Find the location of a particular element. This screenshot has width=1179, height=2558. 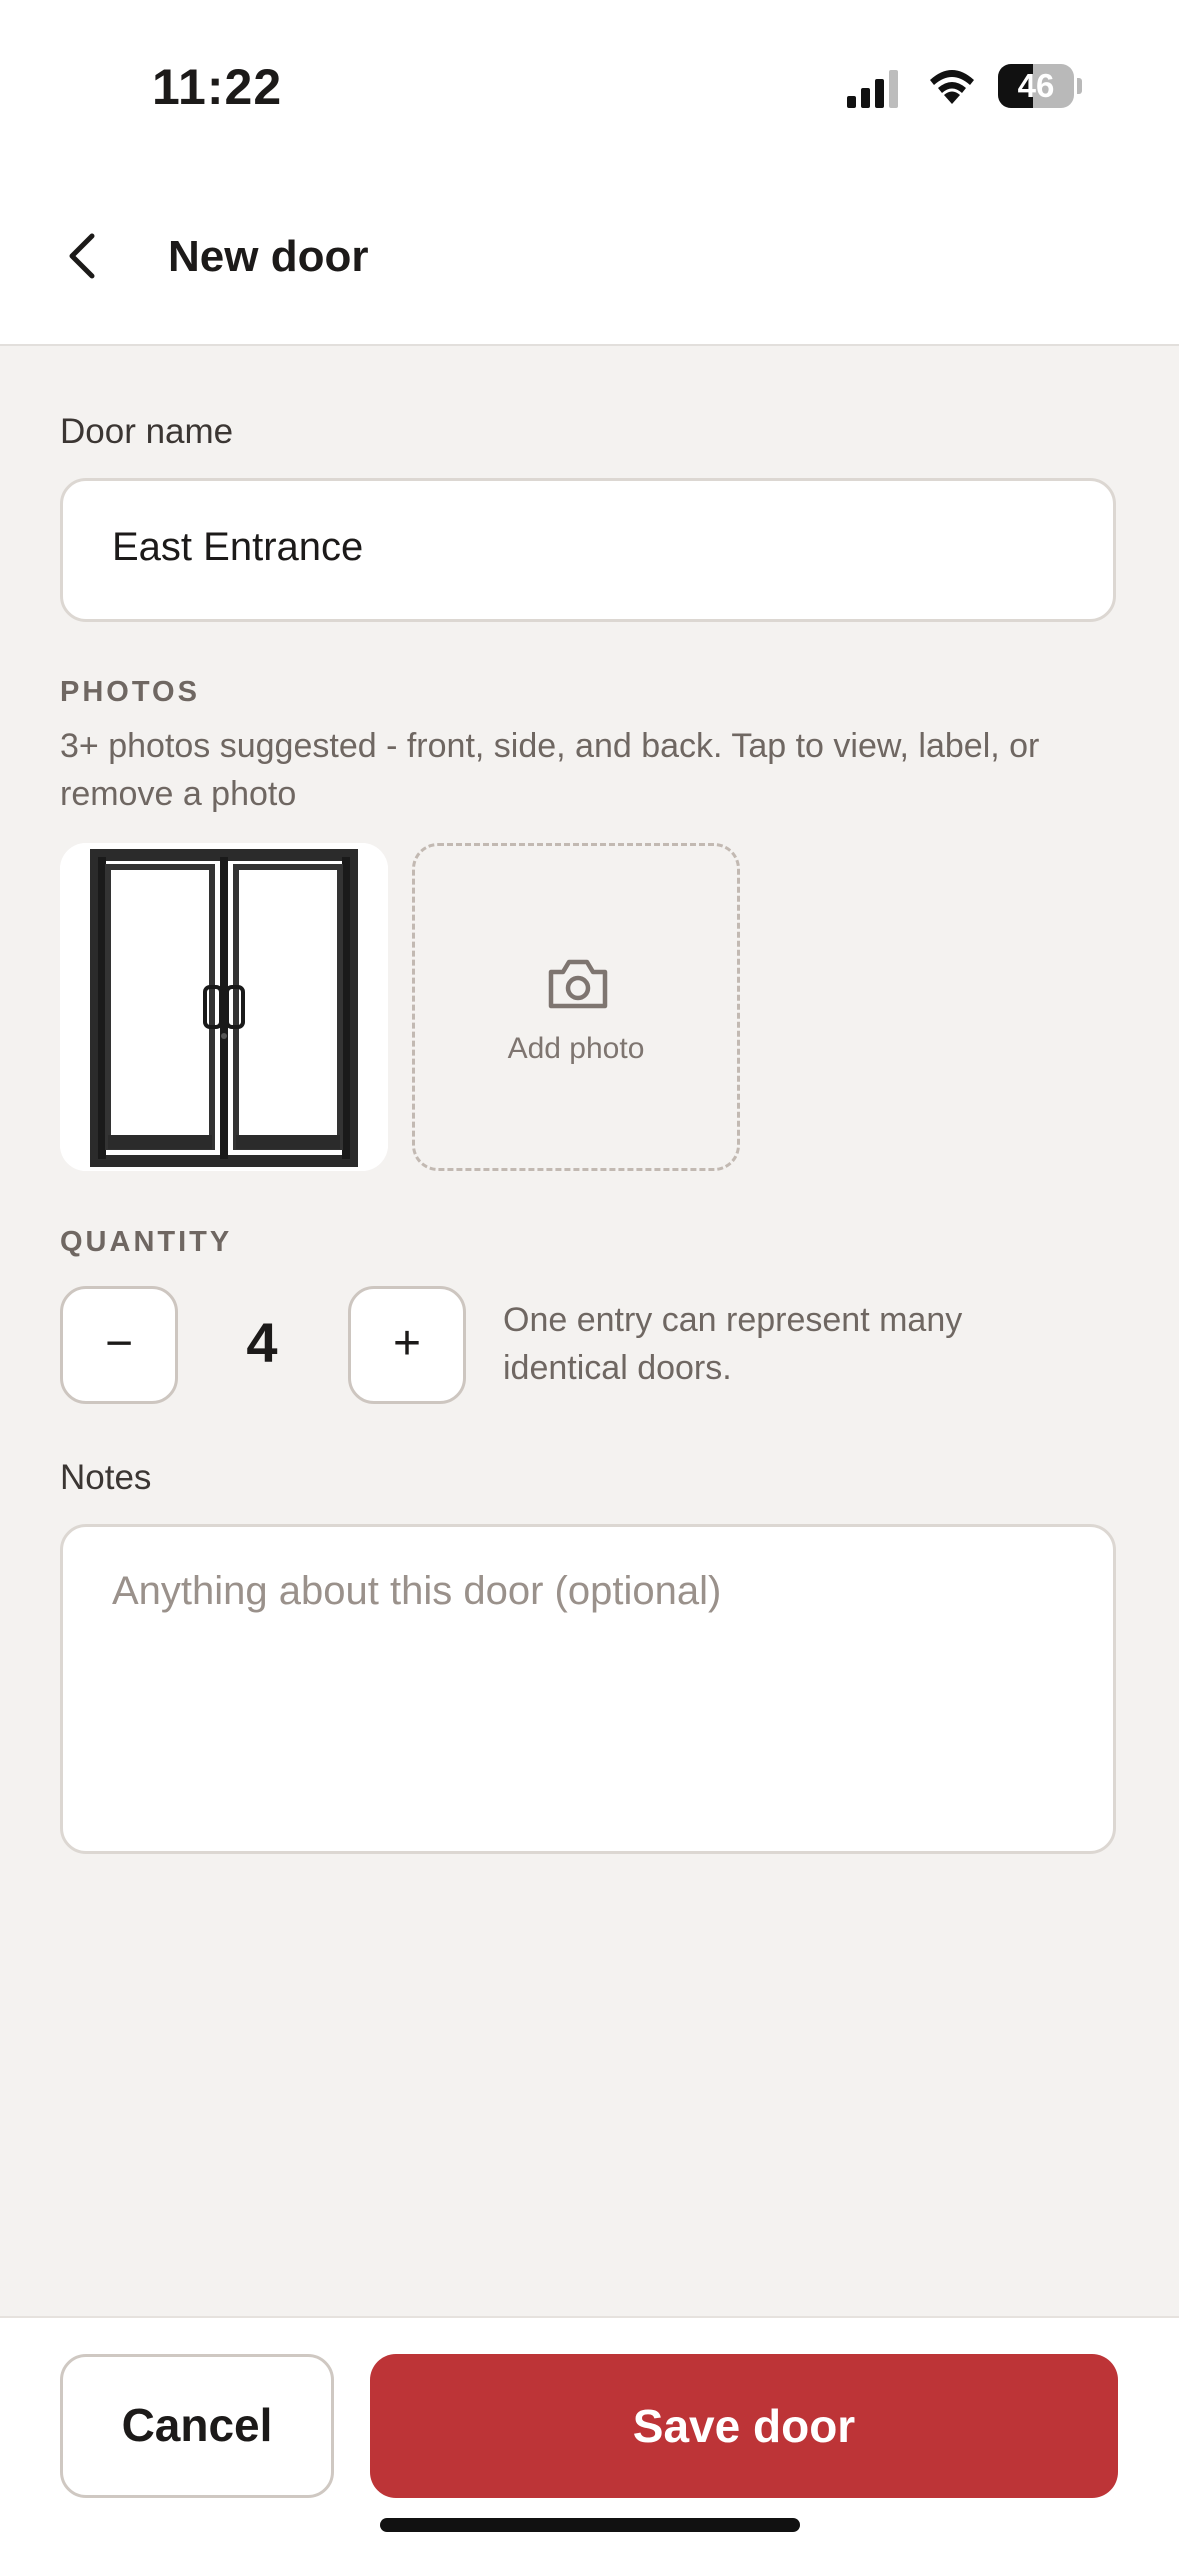

camera-icon is located at coordinates (578, 984).